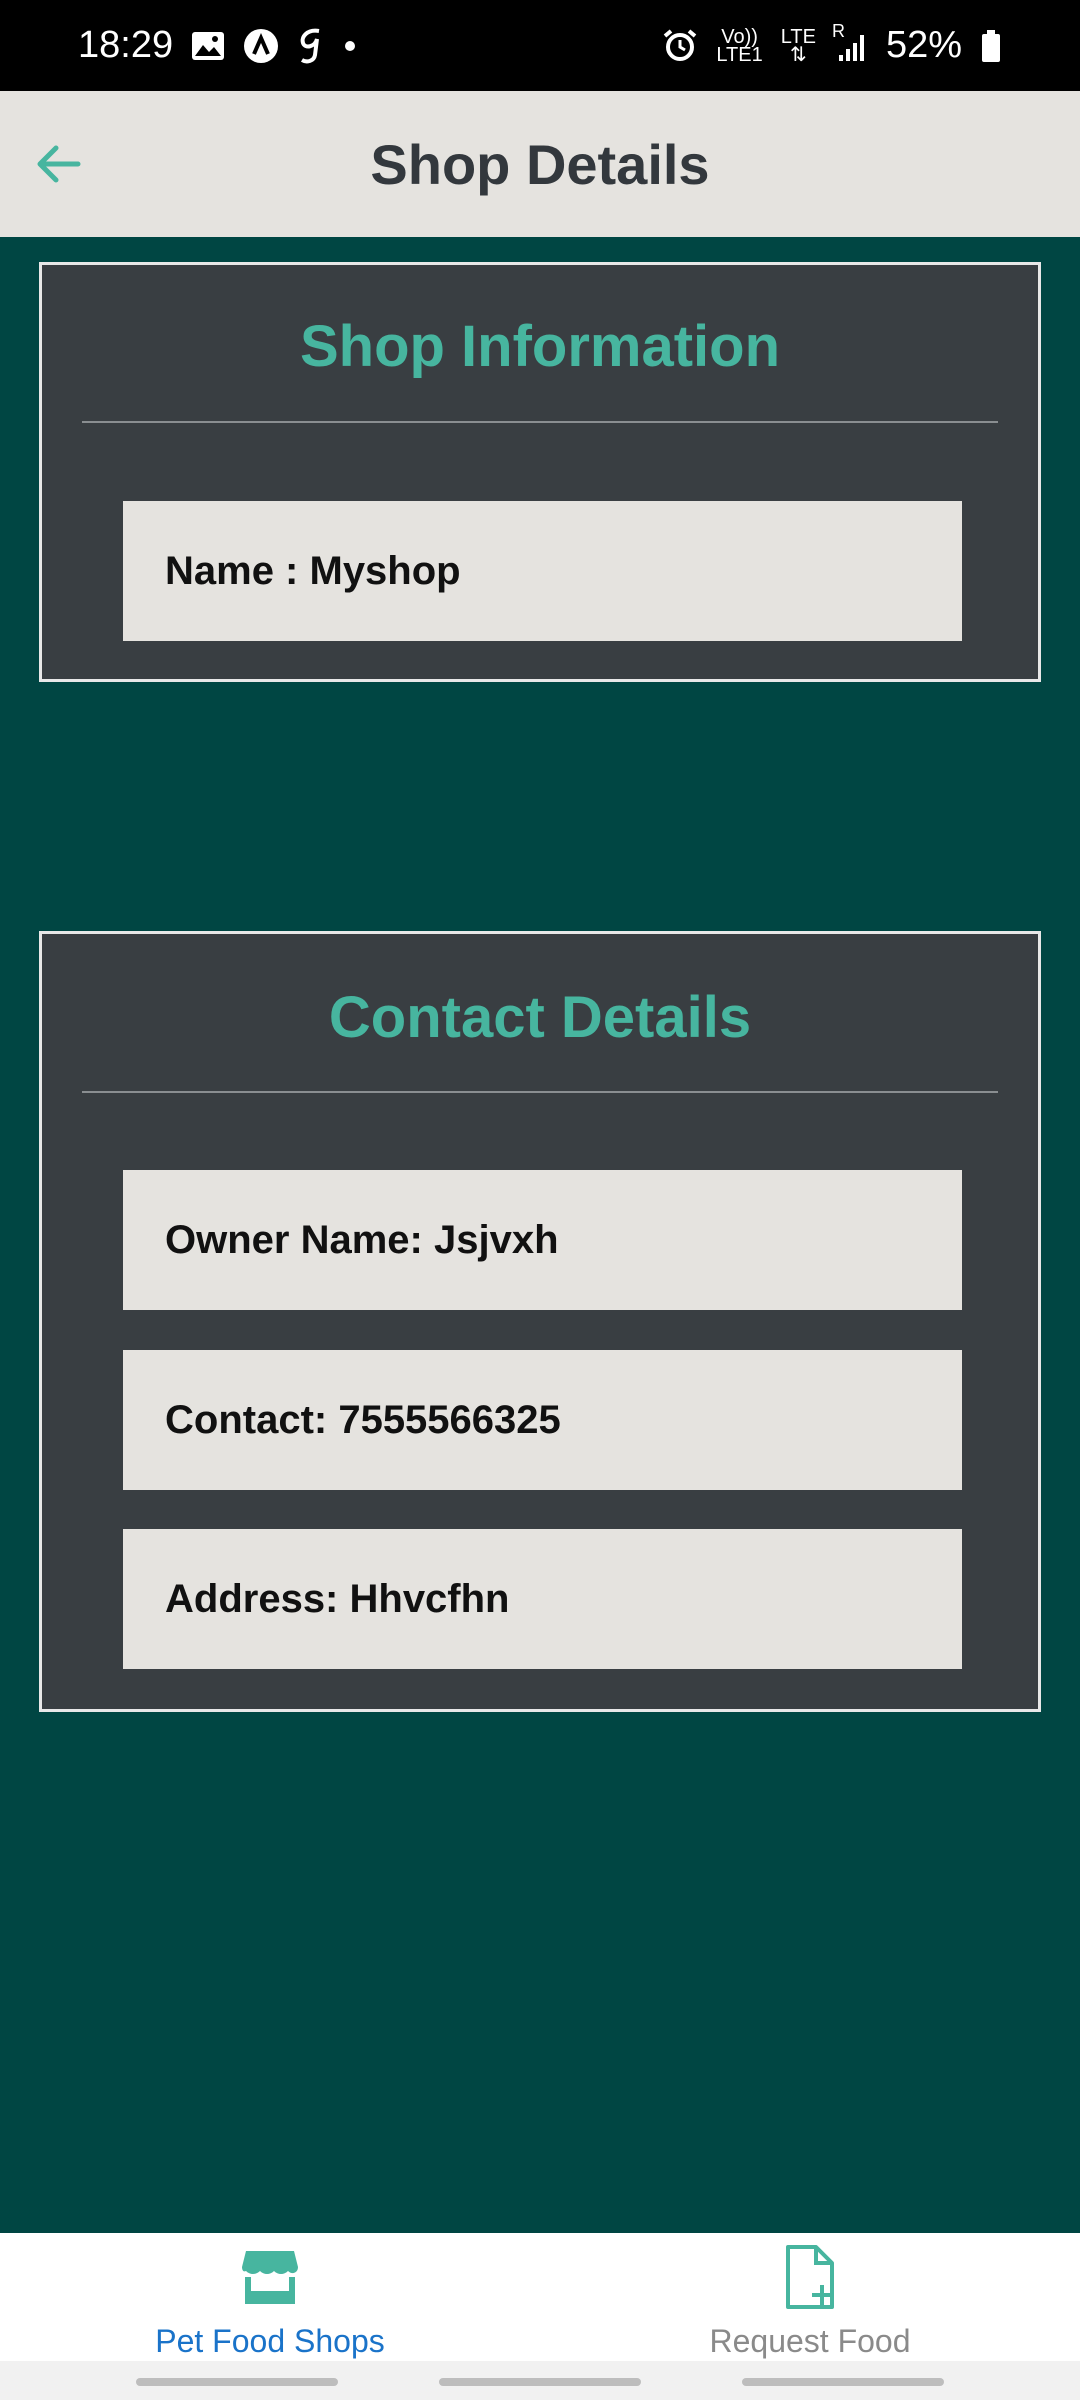  Describe the element at coordinates (542, 1240) in the screenshot. I see `owner-name-field: Owner Name: Jsjvxh` at that location.